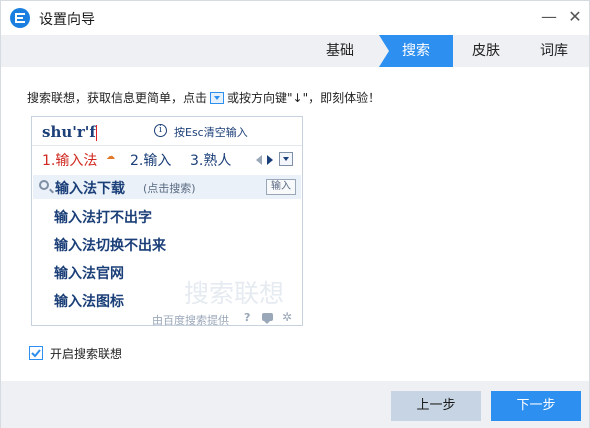 Image resolution: width=590 pixels, height=428 pixels. Describe the element at coordinates (281, 187) in the screenshot. I see `enter-key-badge: 输入` at that location.